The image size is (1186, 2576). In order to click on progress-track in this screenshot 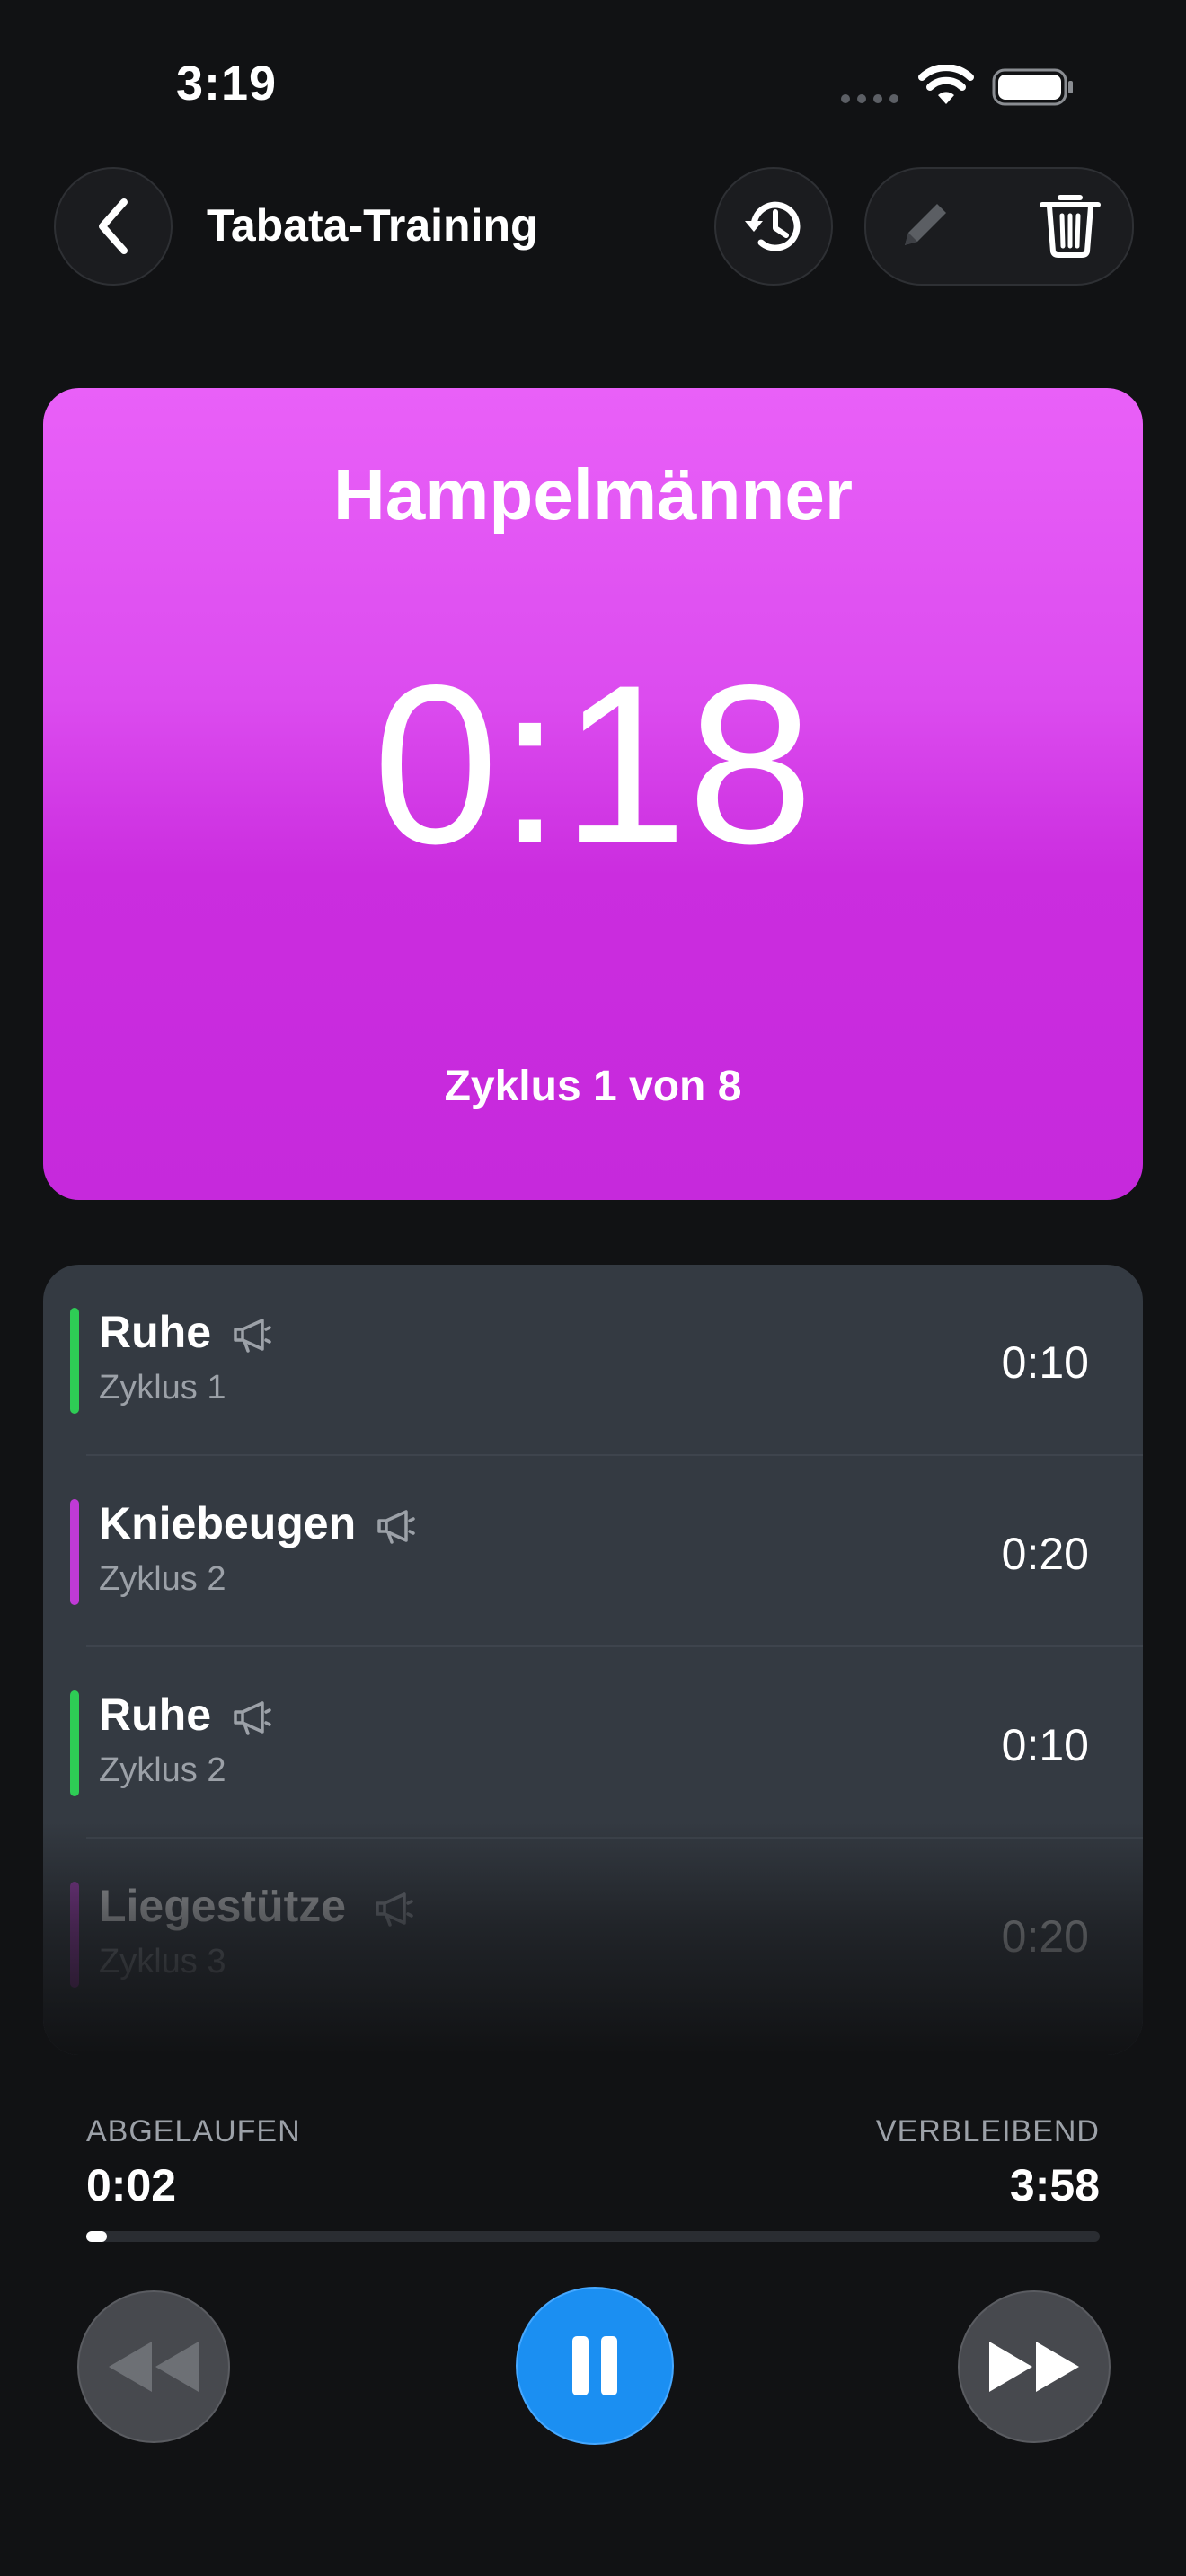, I will do `click(593, 2236)`.